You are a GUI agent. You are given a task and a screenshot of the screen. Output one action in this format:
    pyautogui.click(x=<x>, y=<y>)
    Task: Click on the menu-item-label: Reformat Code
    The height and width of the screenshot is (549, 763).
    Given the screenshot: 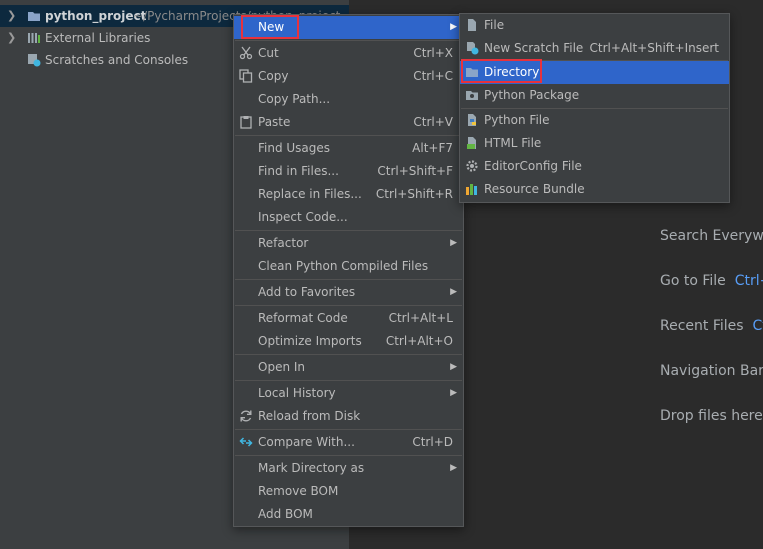 What is the action you would take?
    pyautogui.click(x=303, y=318)
    